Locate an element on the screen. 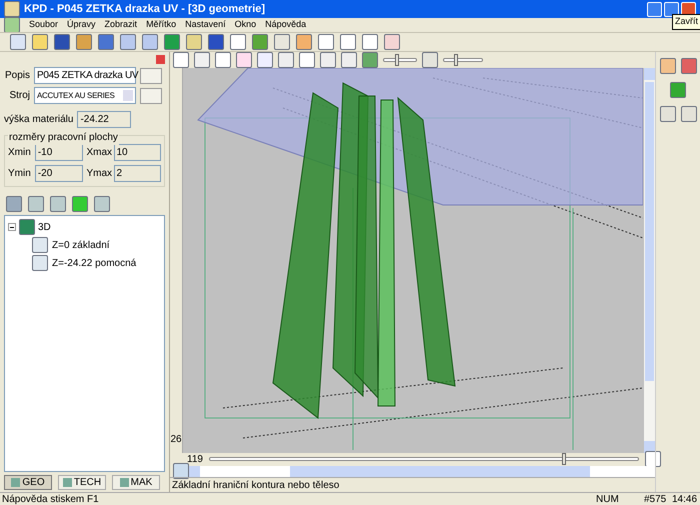 The height and width of the screenshot is (505, 700). status-text: #575 is located at coordinates (656, 498).